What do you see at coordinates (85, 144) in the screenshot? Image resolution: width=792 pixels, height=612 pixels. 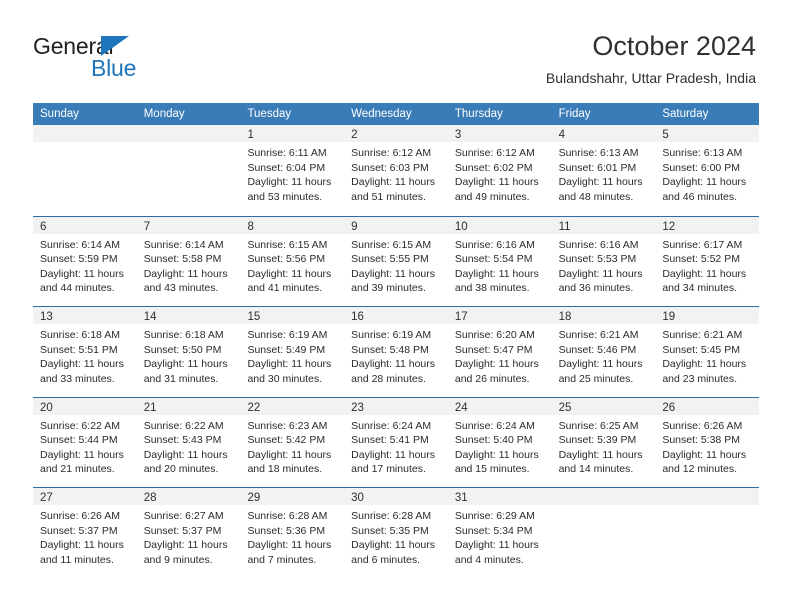 I see `day-details` at bounding box center [85, 144].